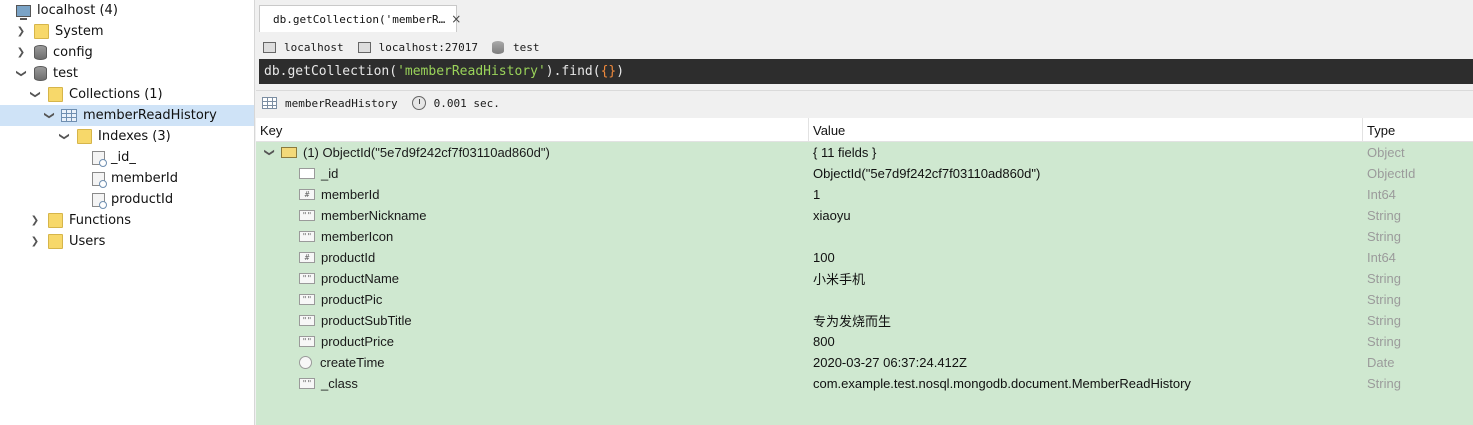 The image size is (1473, 425). I want to click on field-type: Int64, so click(1381, 257).